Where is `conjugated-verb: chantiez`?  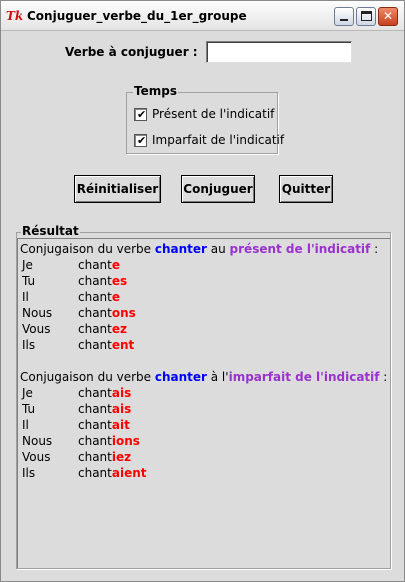
conjugated-verb: chantiez is located at coordinates (105, 457).